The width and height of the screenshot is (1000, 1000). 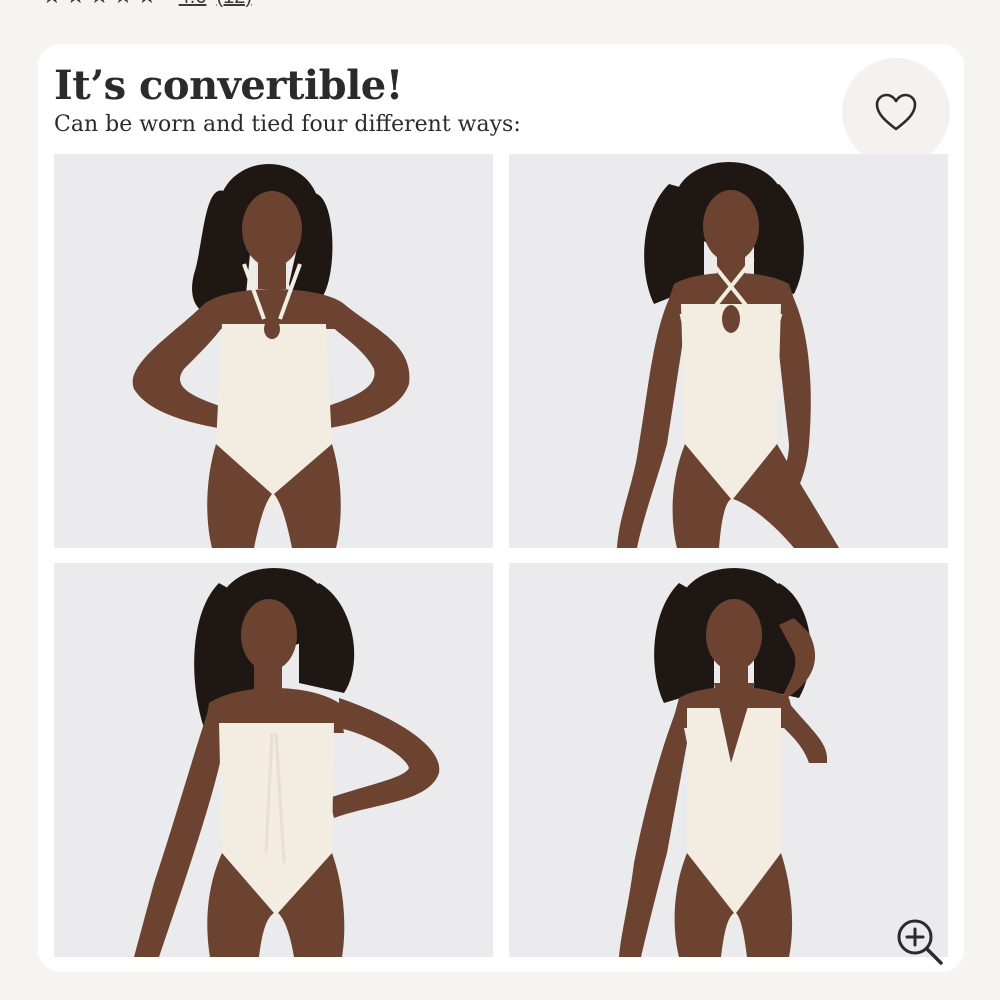 I want to click on favorite-button, so click(x=896, y=112).